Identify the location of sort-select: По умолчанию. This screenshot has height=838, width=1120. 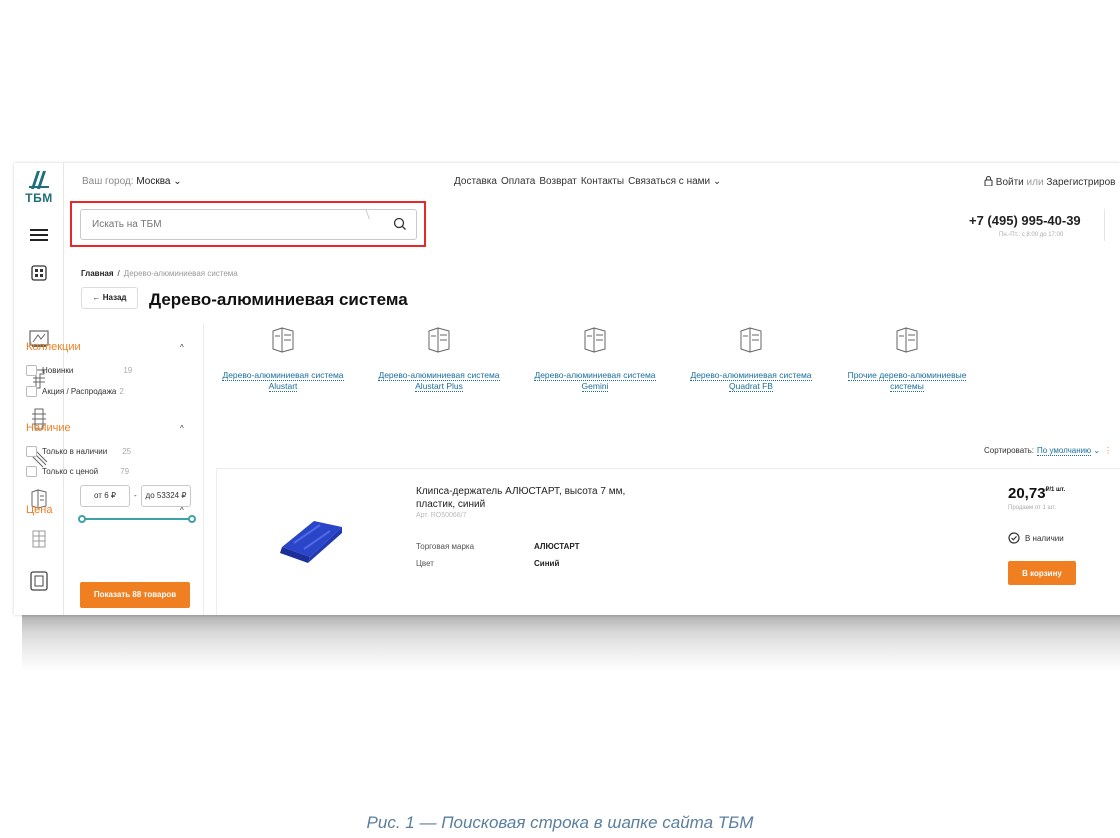
(1064, 451).